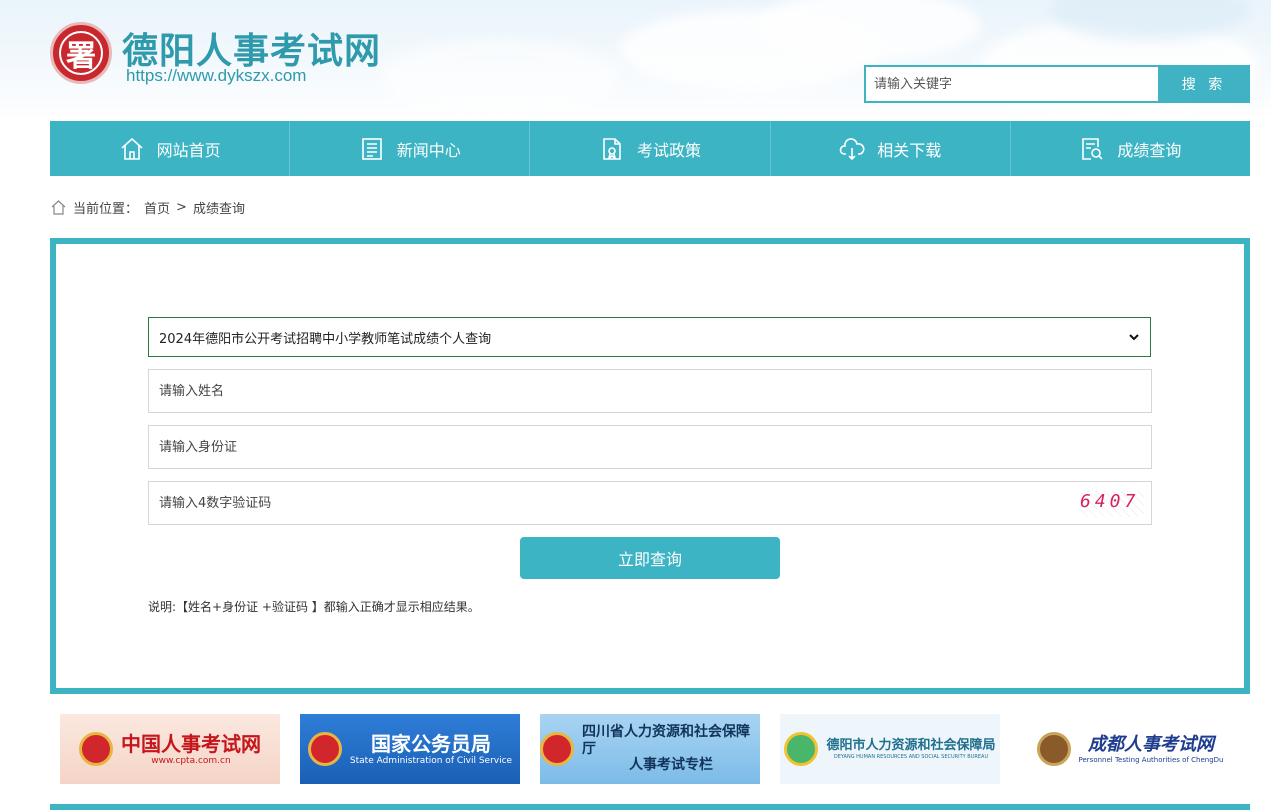  I want to click on site-logo: 署, so click(81, 53).